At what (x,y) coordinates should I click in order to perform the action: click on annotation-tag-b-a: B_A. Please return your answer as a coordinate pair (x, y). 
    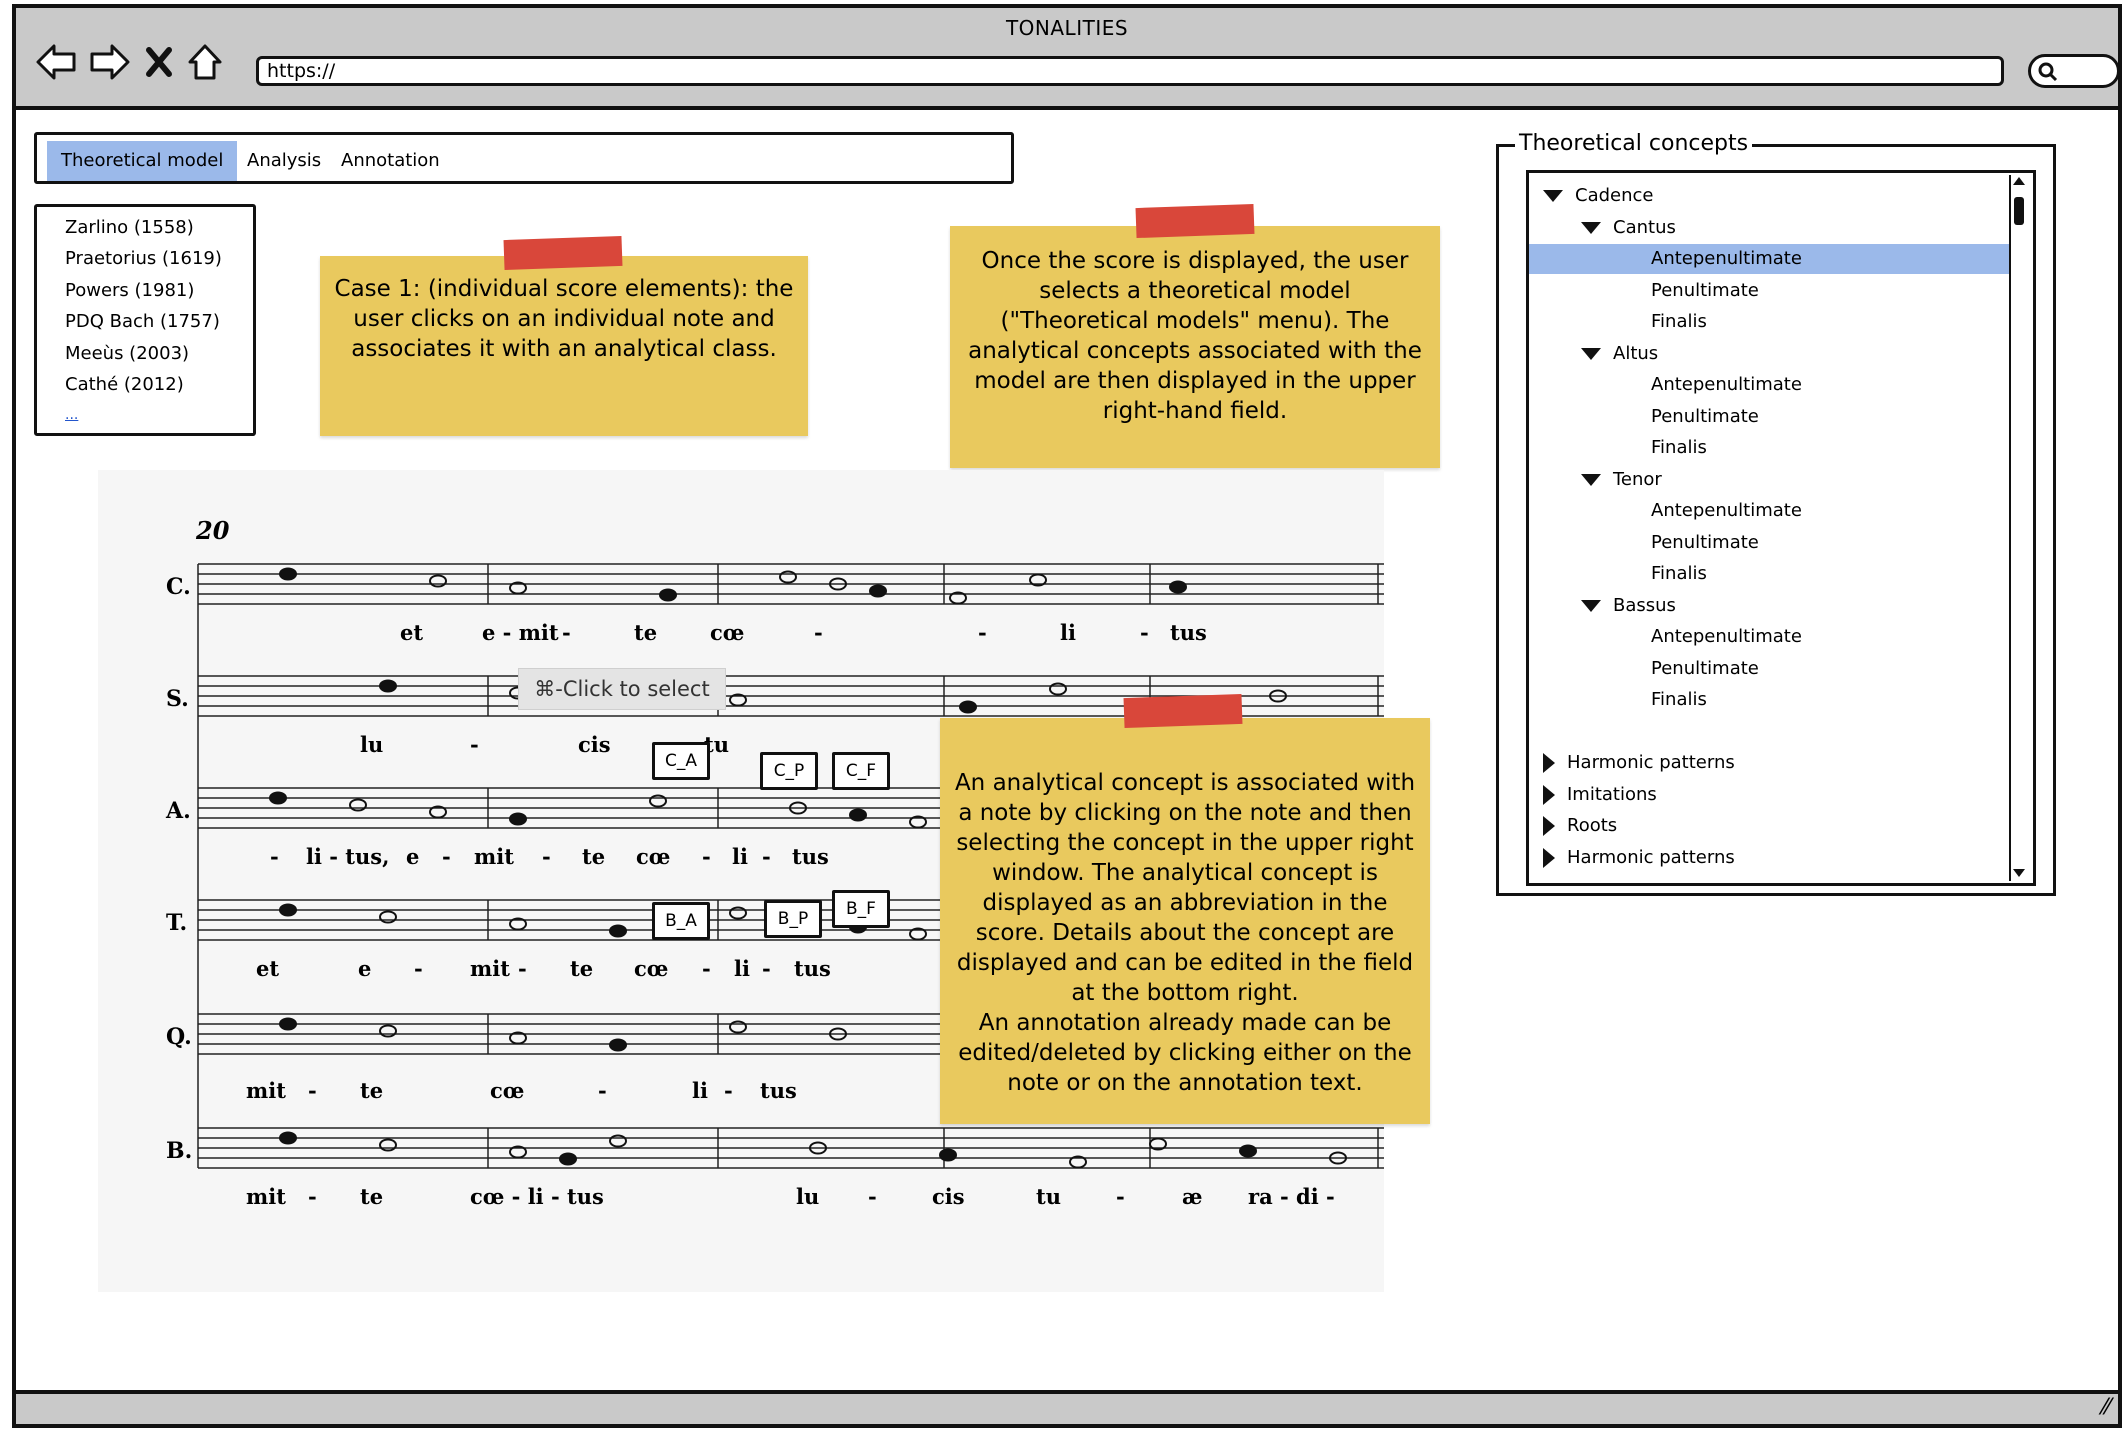
    Looking at the image, I should click on (681, 921).